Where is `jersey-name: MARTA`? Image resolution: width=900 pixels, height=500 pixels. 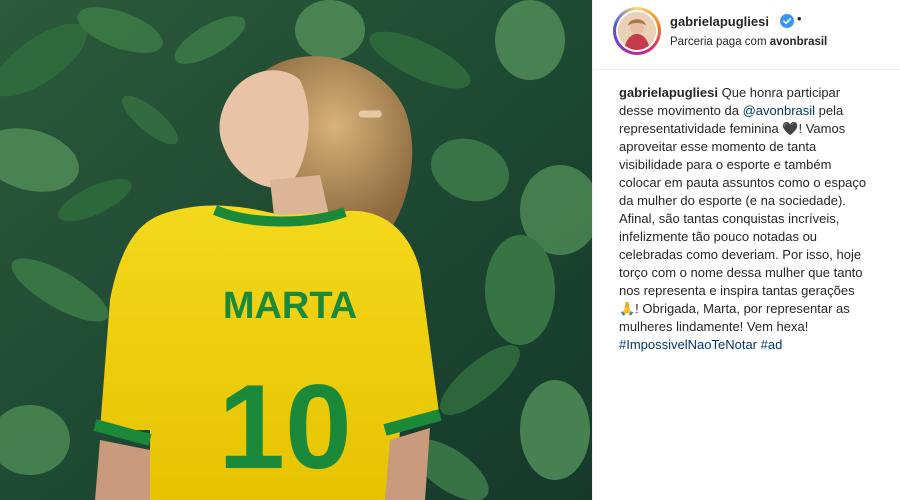 jersey-name: MARTA is located at coordinates (290, 306).